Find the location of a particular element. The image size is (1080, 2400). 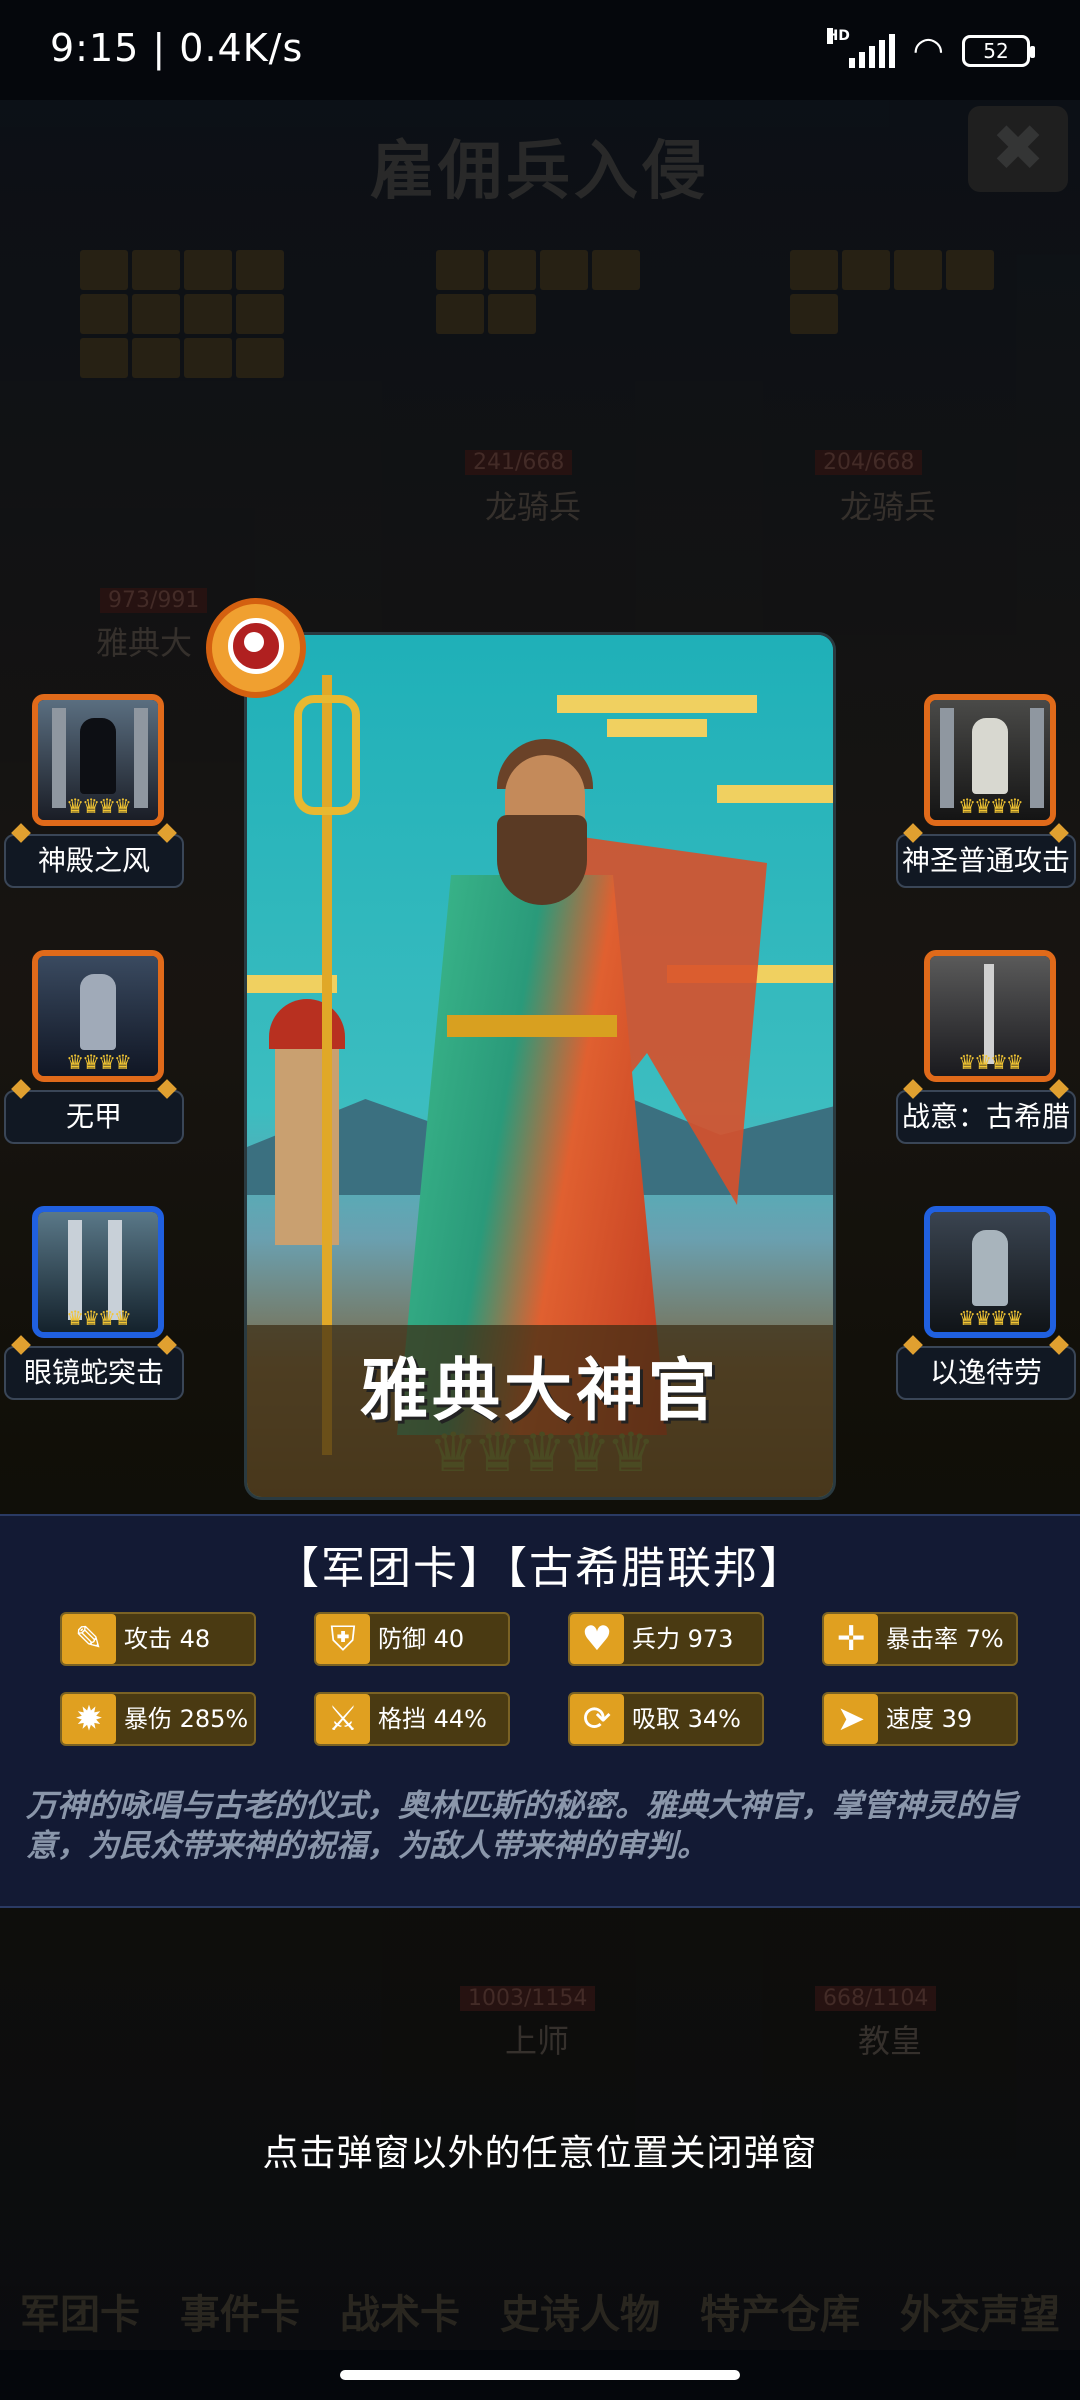

battery-icon: 52 is located at coordinates (998, 50).